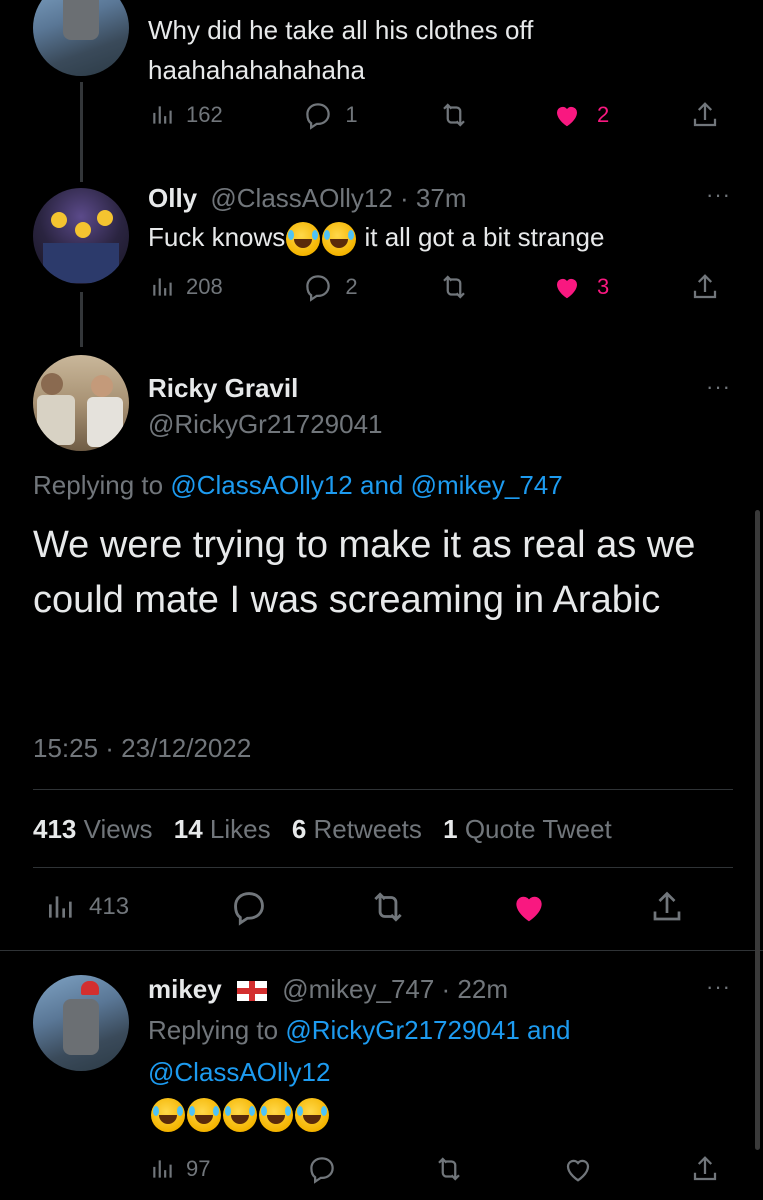  What do you see at coordinates (395, 989) in the screenshot?
I see `author-handle: @mikey_747 · 22m` at bounding box center [395, 989].